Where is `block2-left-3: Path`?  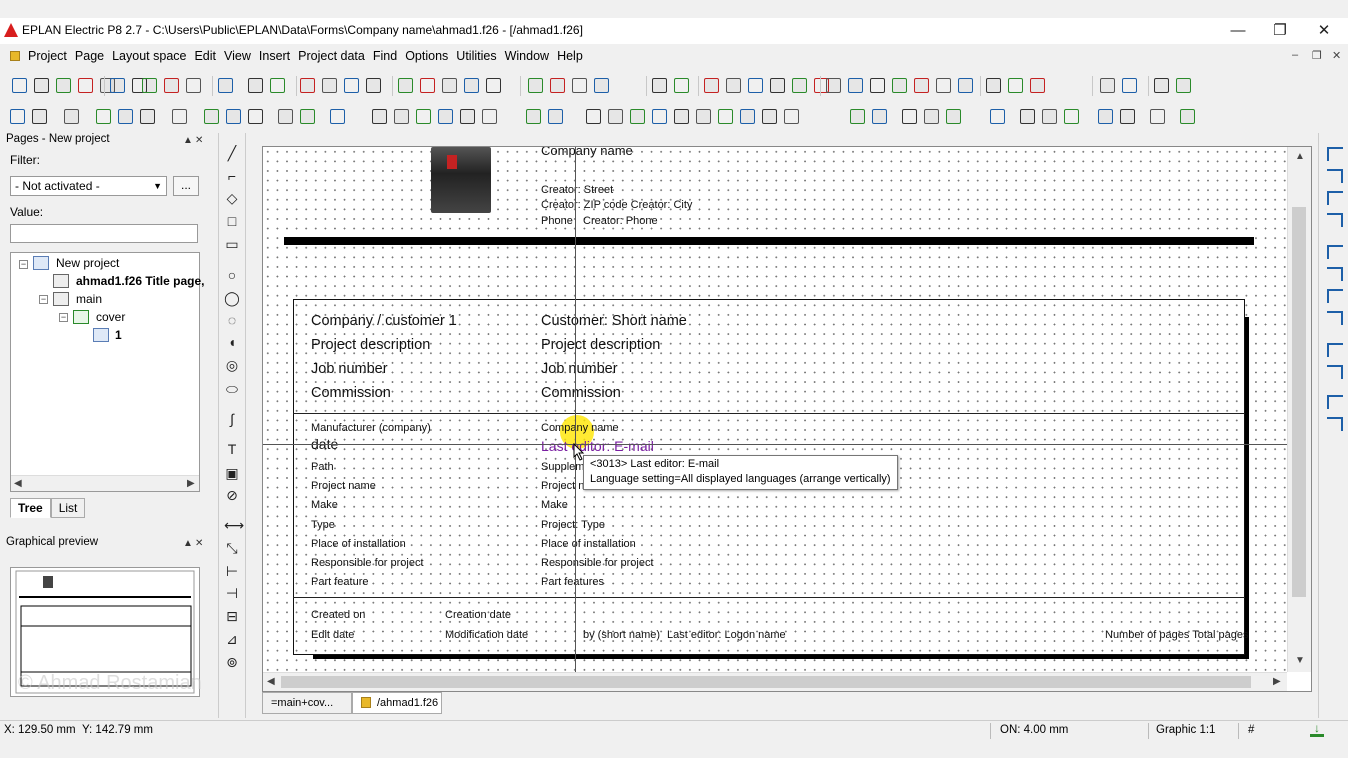 block2-left-3: Path is located at coordinates (322, 467).